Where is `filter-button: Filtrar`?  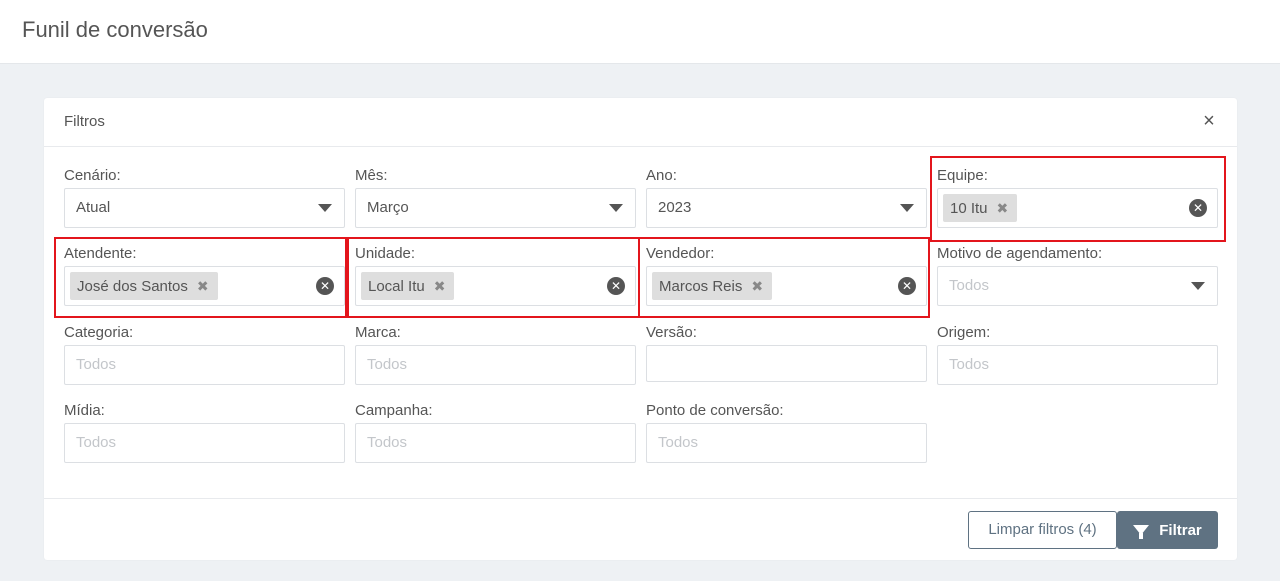 filter-button: Filtrar is located at coordinates (1167, 530).